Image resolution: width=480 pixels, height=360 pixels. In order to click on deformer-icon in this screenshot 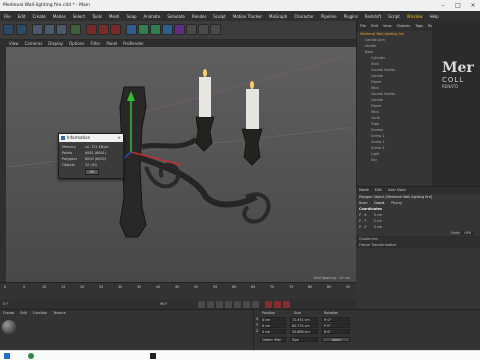, I will do `click(179, 29)`.